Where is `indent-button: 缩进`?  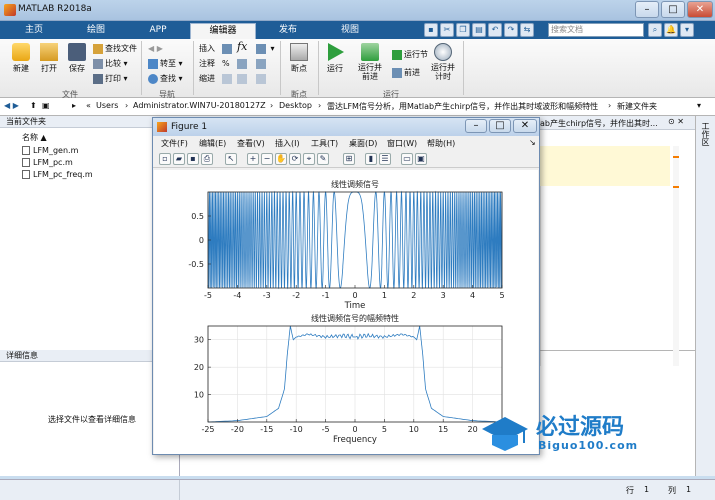
indent-button: 缩进 is located at coordinates (207, 78).